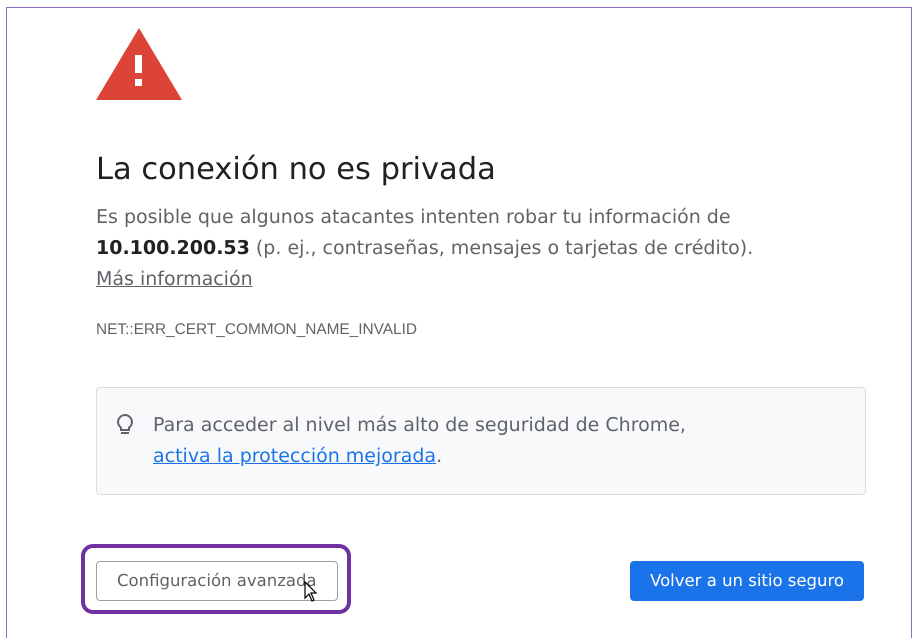 The width and height of the screenshot is (918, 638). What do you see at coordinates (294, 456) in the screenshot?
I see `enhanced-protection-link: activa la protección mejorada` at bounding box center [294, 456].